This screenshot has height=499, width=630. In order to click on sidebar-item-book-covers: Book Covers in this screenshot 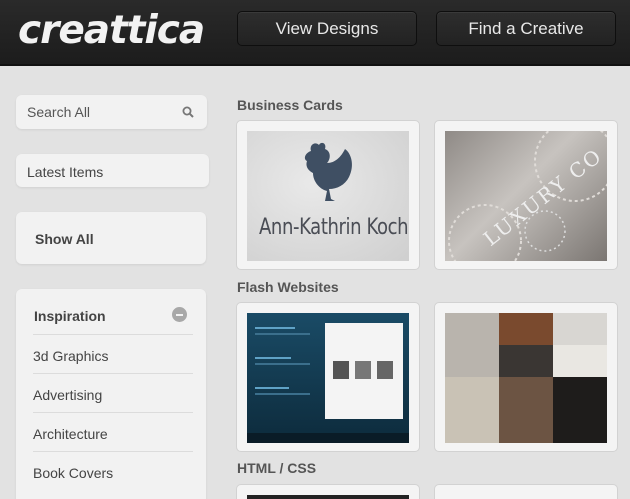, I will do `click(113, 470)`.